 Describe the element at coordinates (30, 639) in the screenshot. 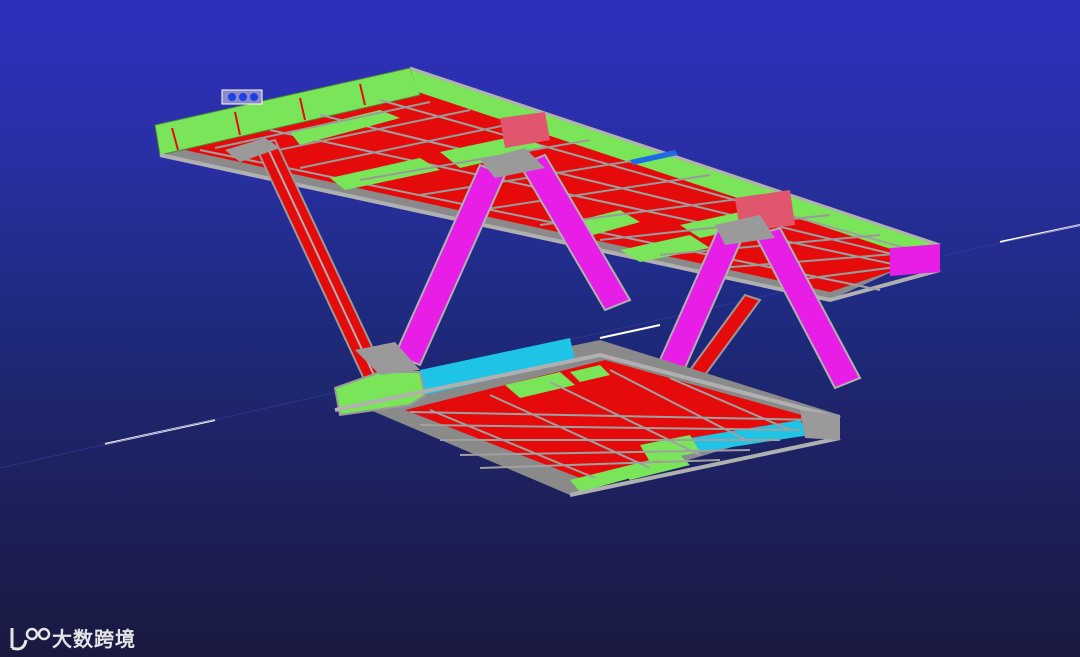

I see `bdo-logo-icon` at that location.